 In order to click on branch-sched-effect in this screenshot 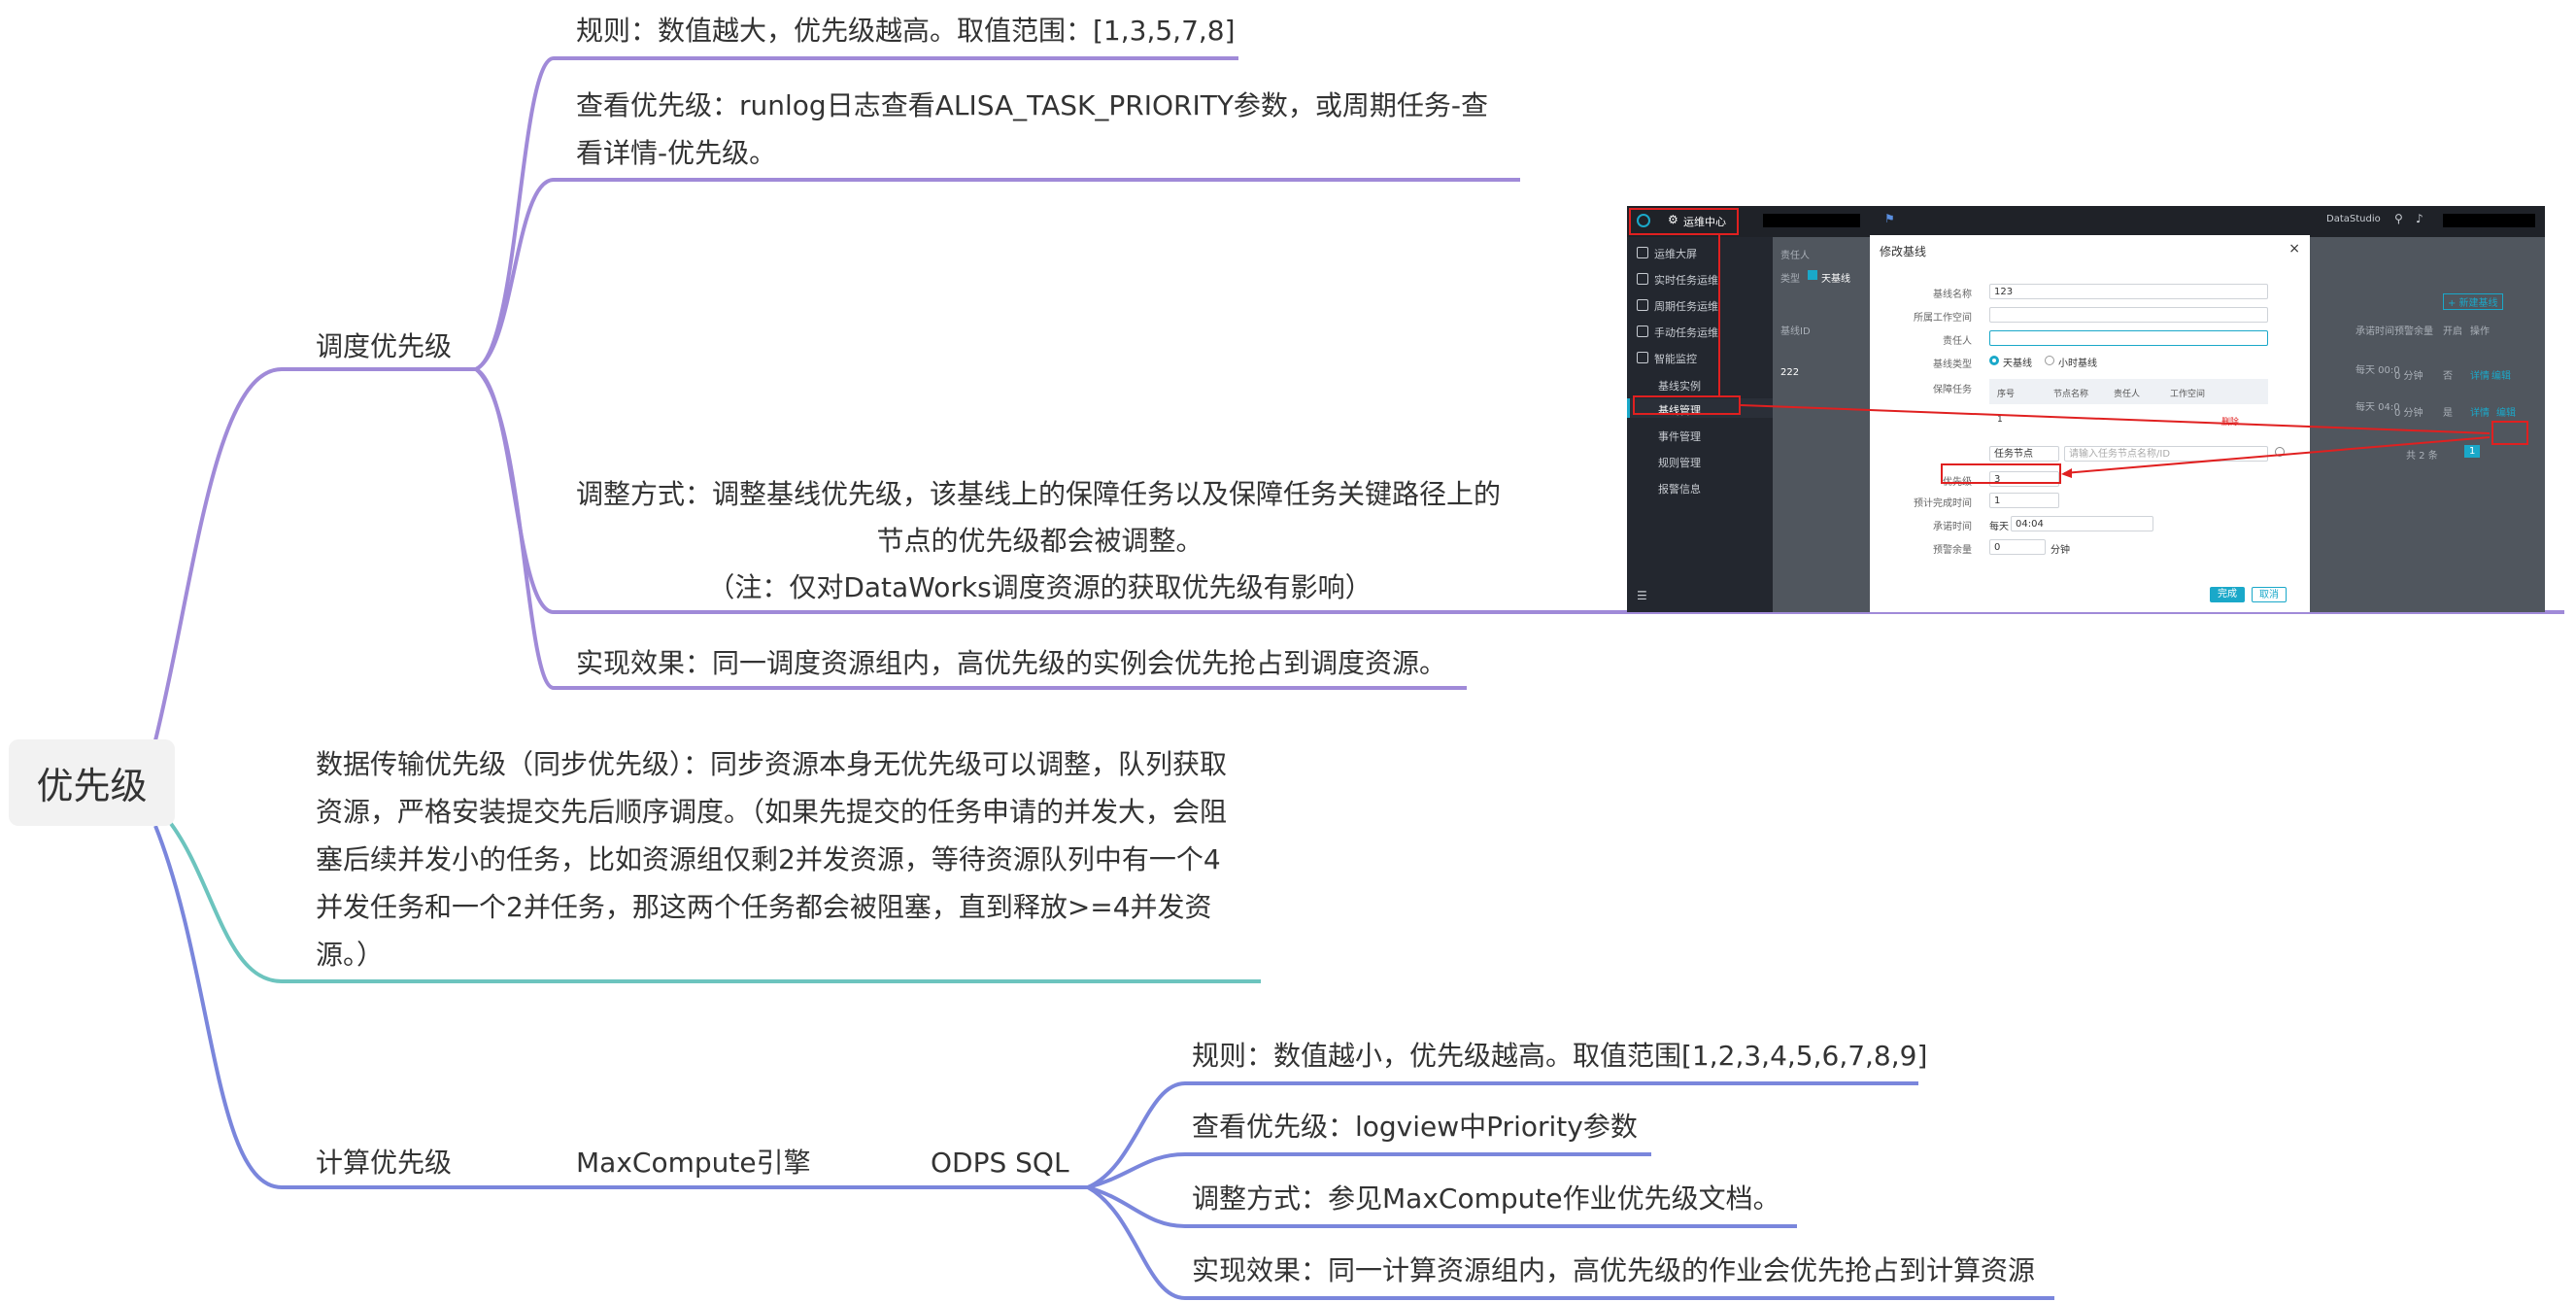, I will do `click(514, 528)`.